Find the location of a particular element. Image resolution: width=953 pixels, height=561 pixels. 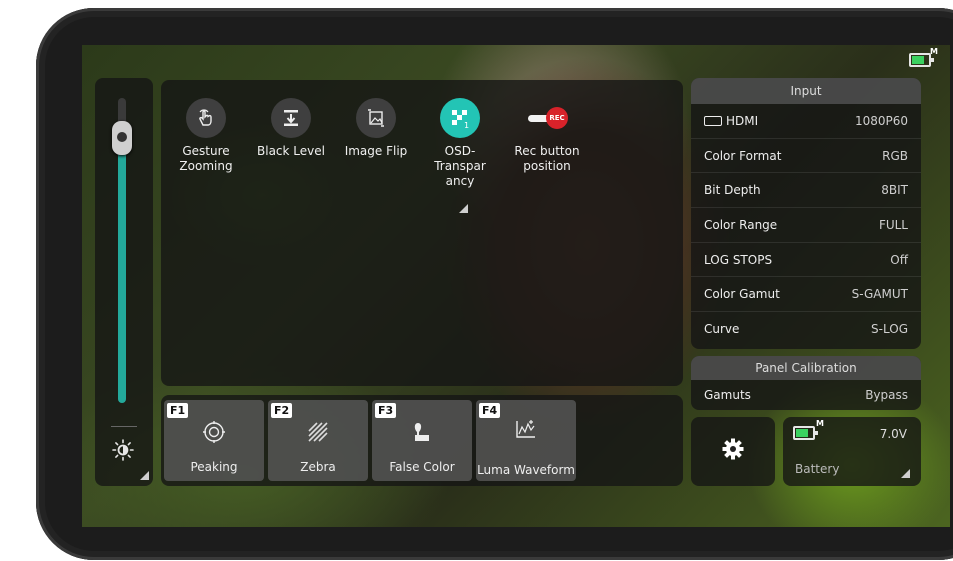

log-stops-label: LOG STOPS is located at coordinates (738, 259).